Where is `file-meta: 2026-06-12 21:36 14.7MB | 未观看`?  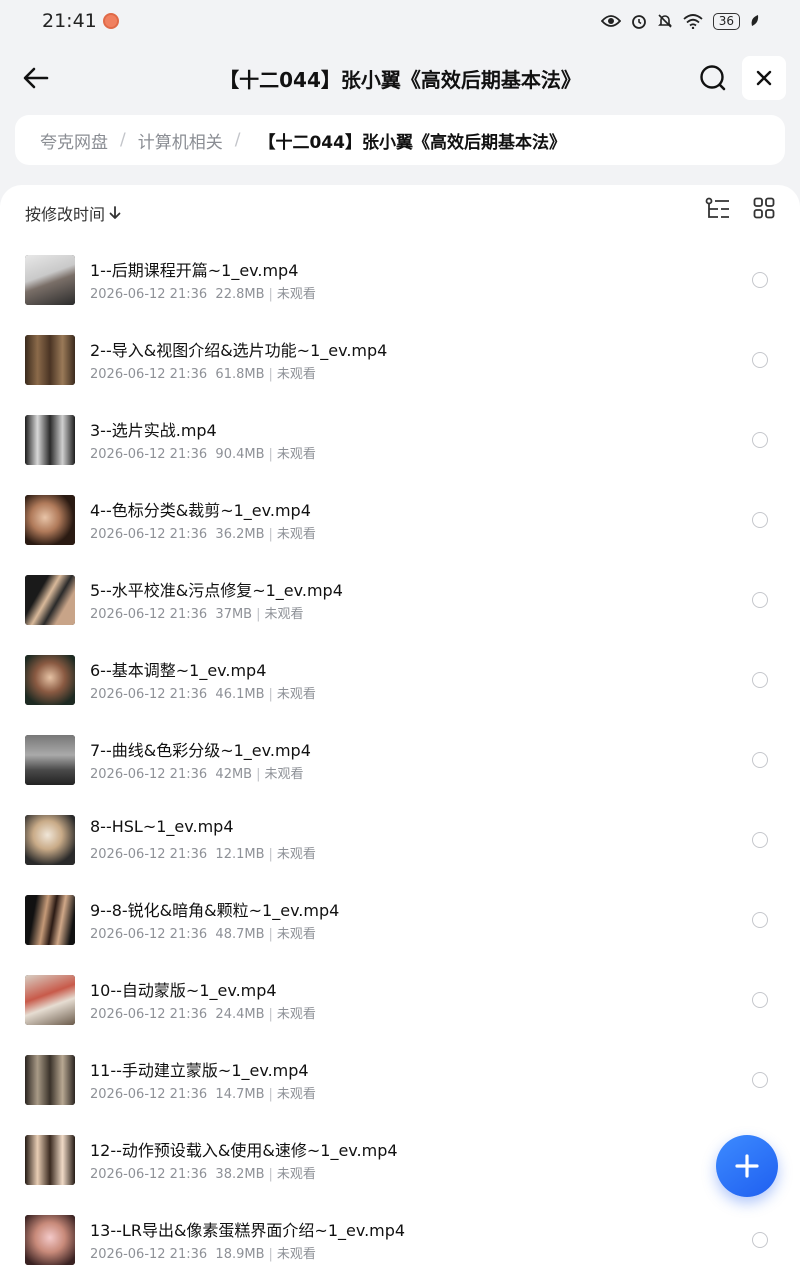 file-meta: 2026-06-12 21:36 14.7MB | 未观看 is located at coordinates (203, 1092).